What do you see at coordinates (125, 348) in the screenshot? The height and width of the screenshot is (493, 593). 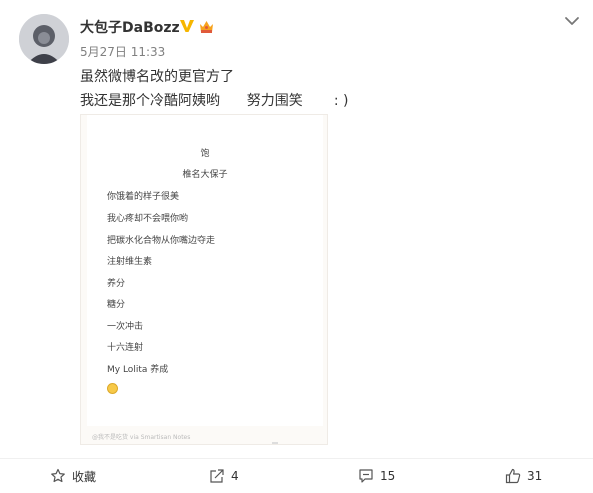 I see `note-line: 十六连射` at bounding box center [125, 348].